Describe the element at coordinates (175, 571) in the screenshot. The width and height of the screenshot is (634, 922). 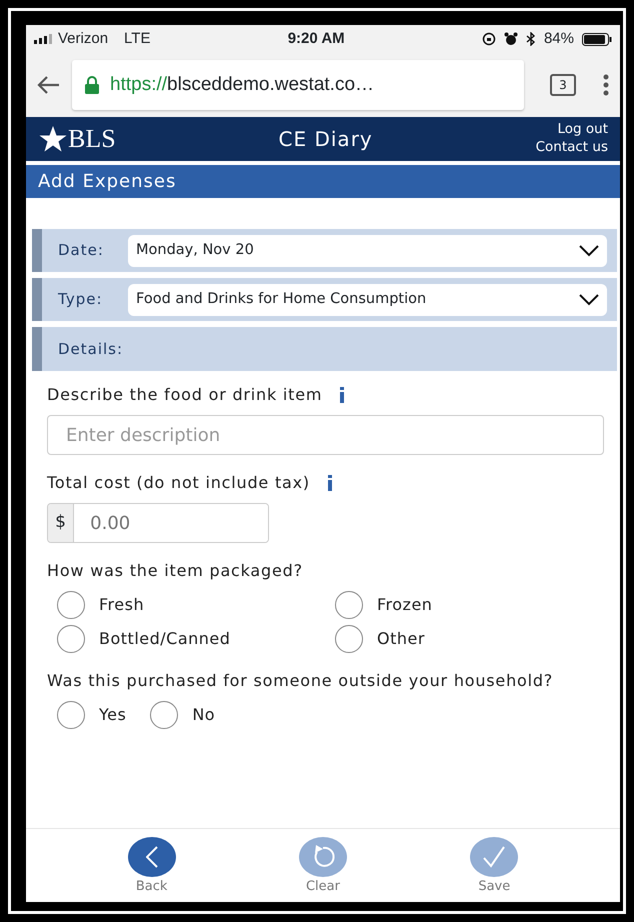
I see `question-label: How was the item packaged?` at that location.